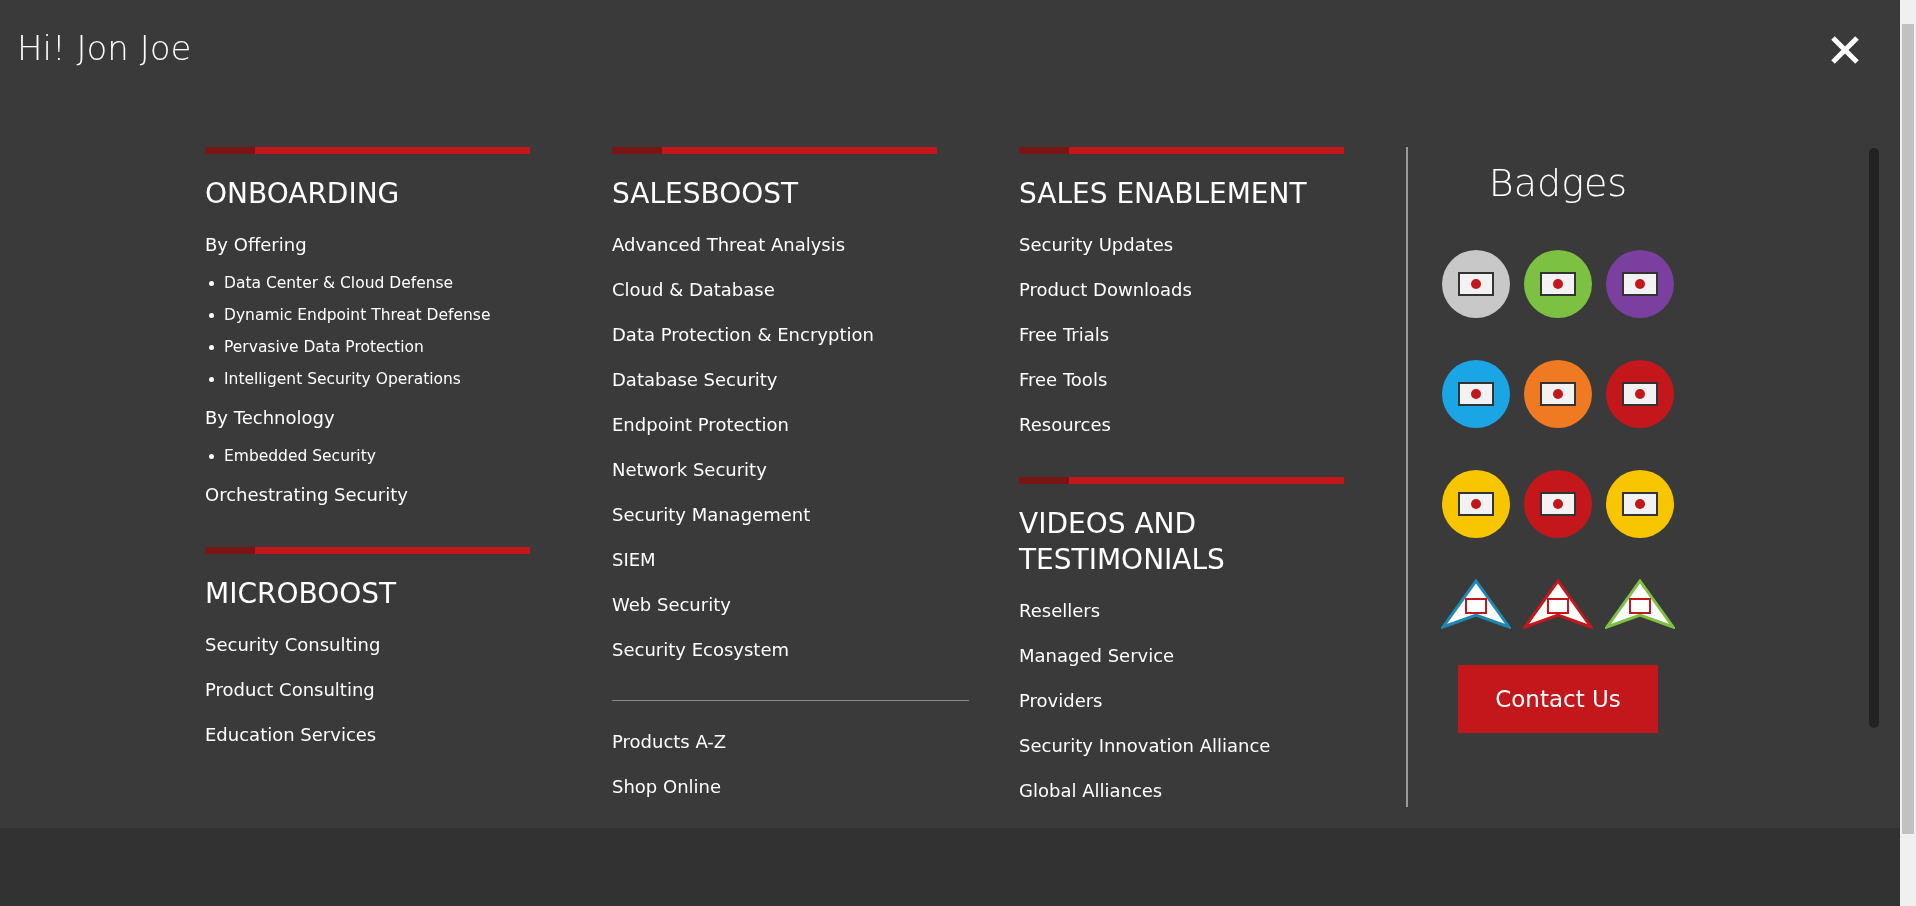  Describe the element at coordinates (1145, 745) in the screenshot. I see `menu-link: Security Innovation Alliance` at that location.